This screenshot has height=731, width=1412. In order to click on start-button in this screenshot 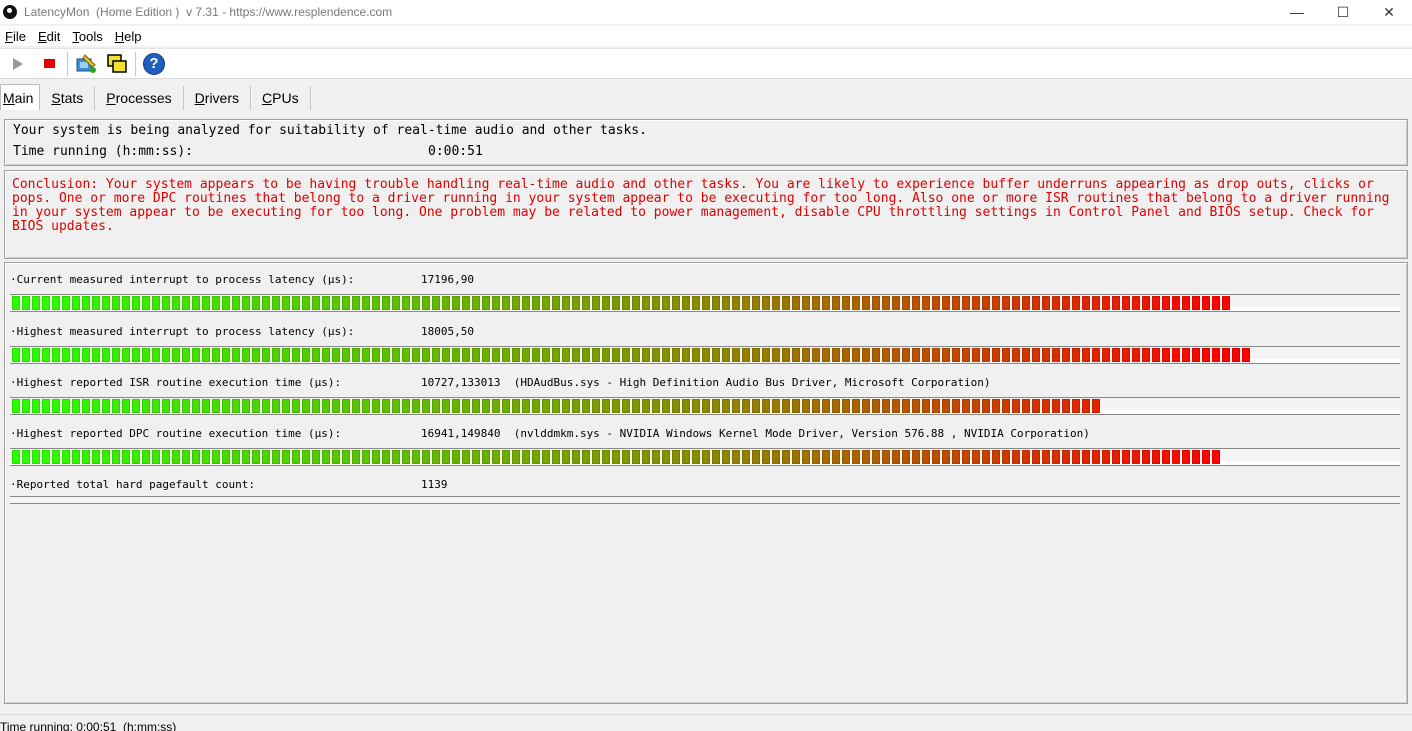, I will do `click(18, 64)`.